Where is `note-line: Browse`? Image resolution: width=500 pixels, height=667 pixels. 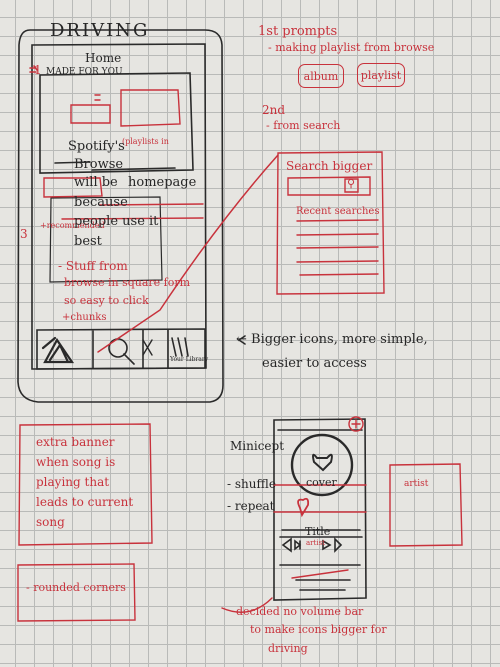
note-line: Browse is located at coordinates (99, 164).